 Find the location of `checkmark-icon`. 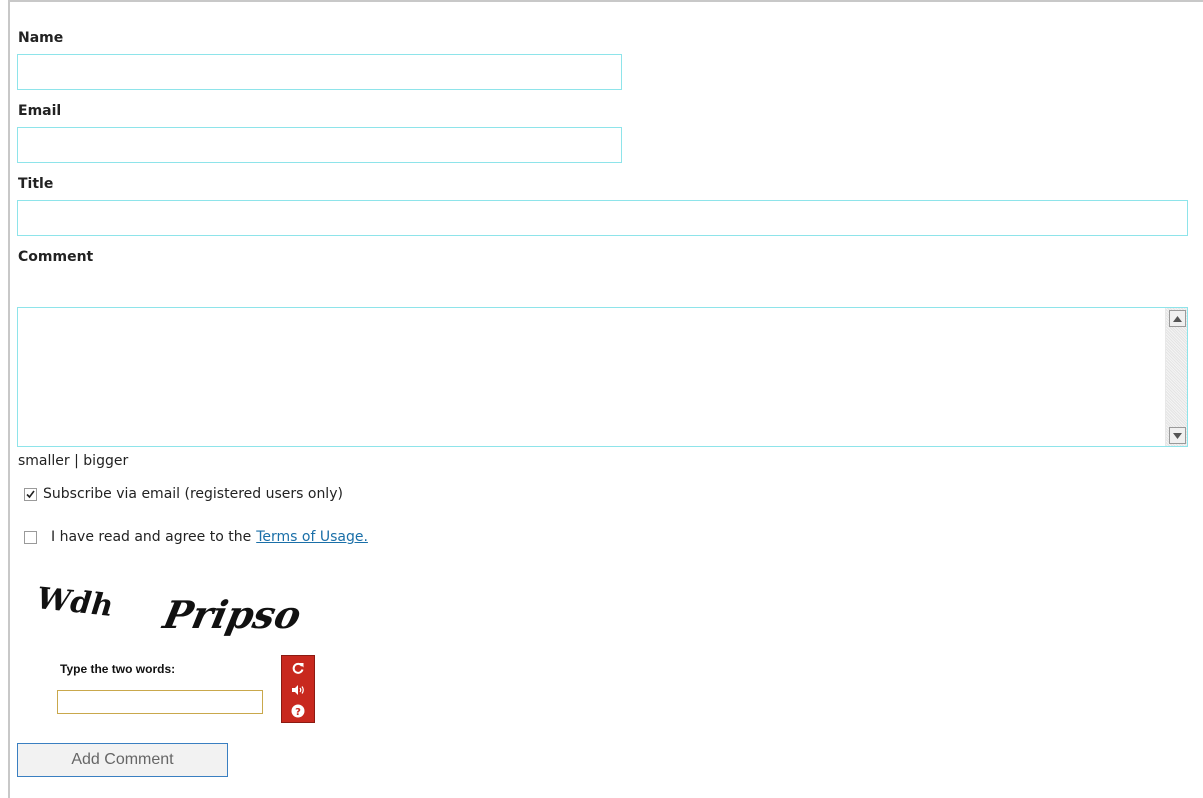

checkmark-icon is located at coordinates (30, 494).